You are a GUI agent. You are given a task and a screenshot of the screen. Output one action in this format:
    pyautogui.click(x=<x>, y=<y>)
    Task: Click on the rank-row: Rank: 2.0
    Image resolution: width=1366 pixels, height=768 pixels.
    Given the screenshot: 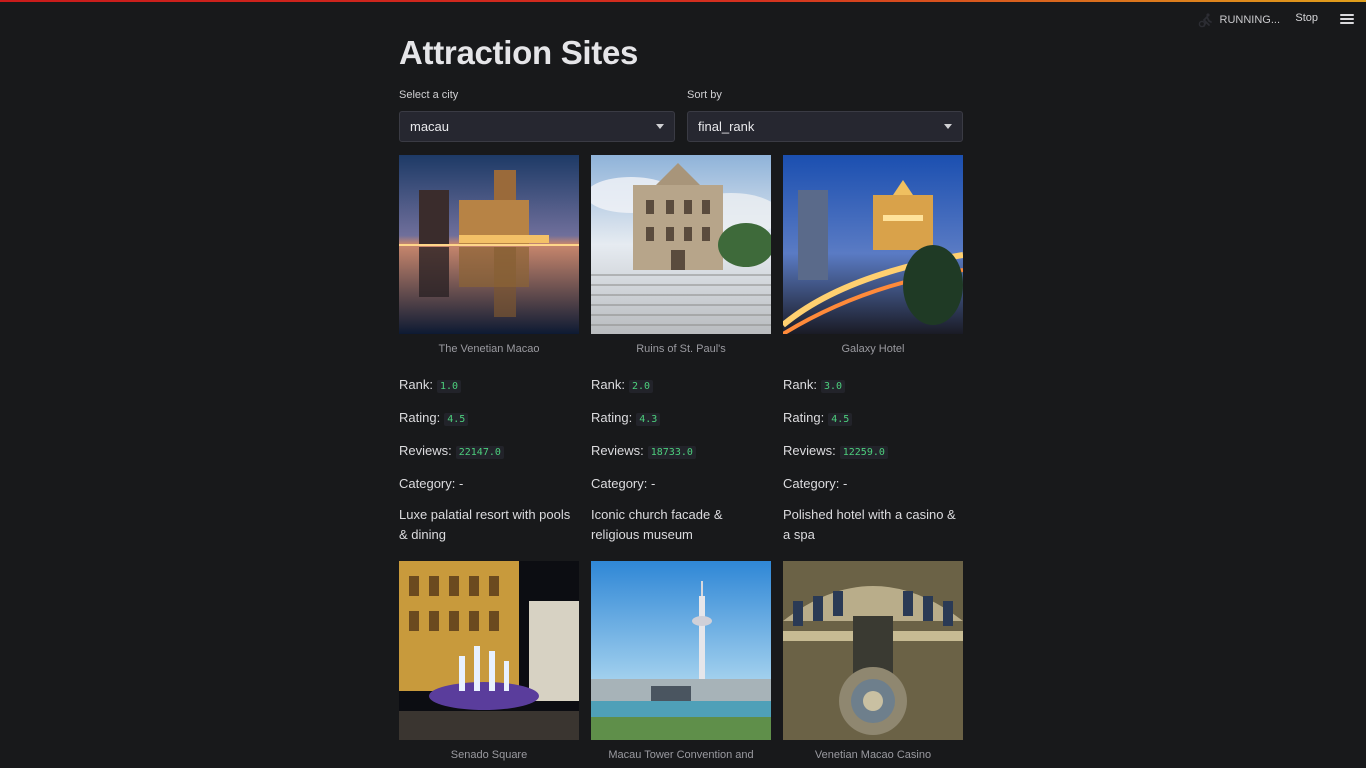 What is the action you would take?
    pyautogui.click(x=681, y=385)
    